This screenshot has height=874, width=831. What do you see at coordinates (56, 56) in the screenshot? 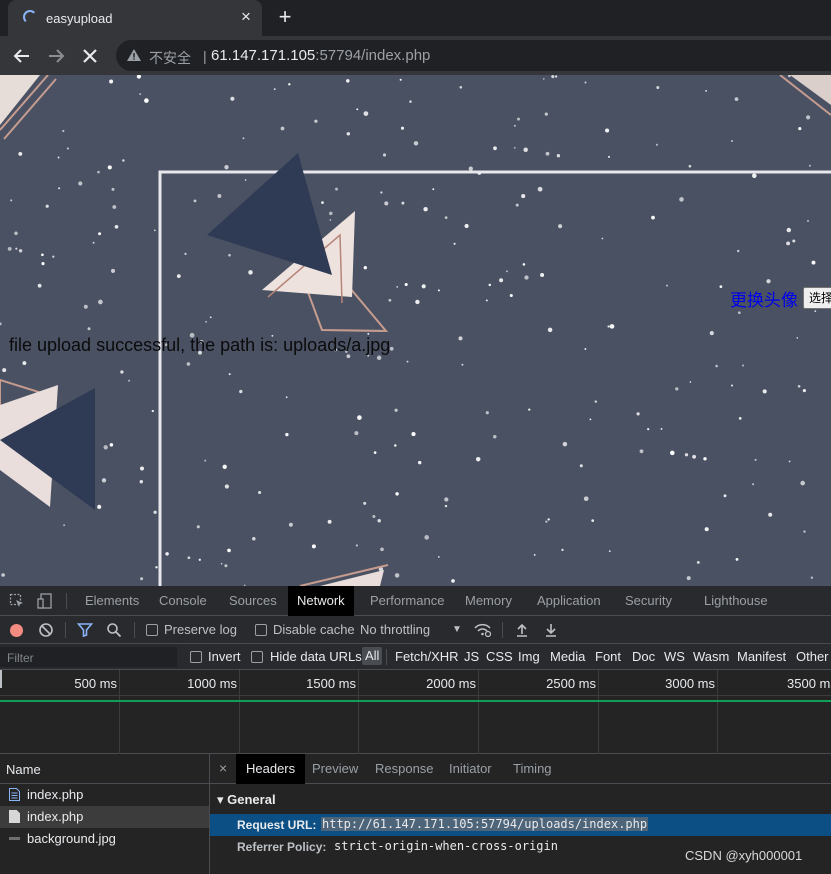
I see `forward-icon` at bounding box center [56, 56].